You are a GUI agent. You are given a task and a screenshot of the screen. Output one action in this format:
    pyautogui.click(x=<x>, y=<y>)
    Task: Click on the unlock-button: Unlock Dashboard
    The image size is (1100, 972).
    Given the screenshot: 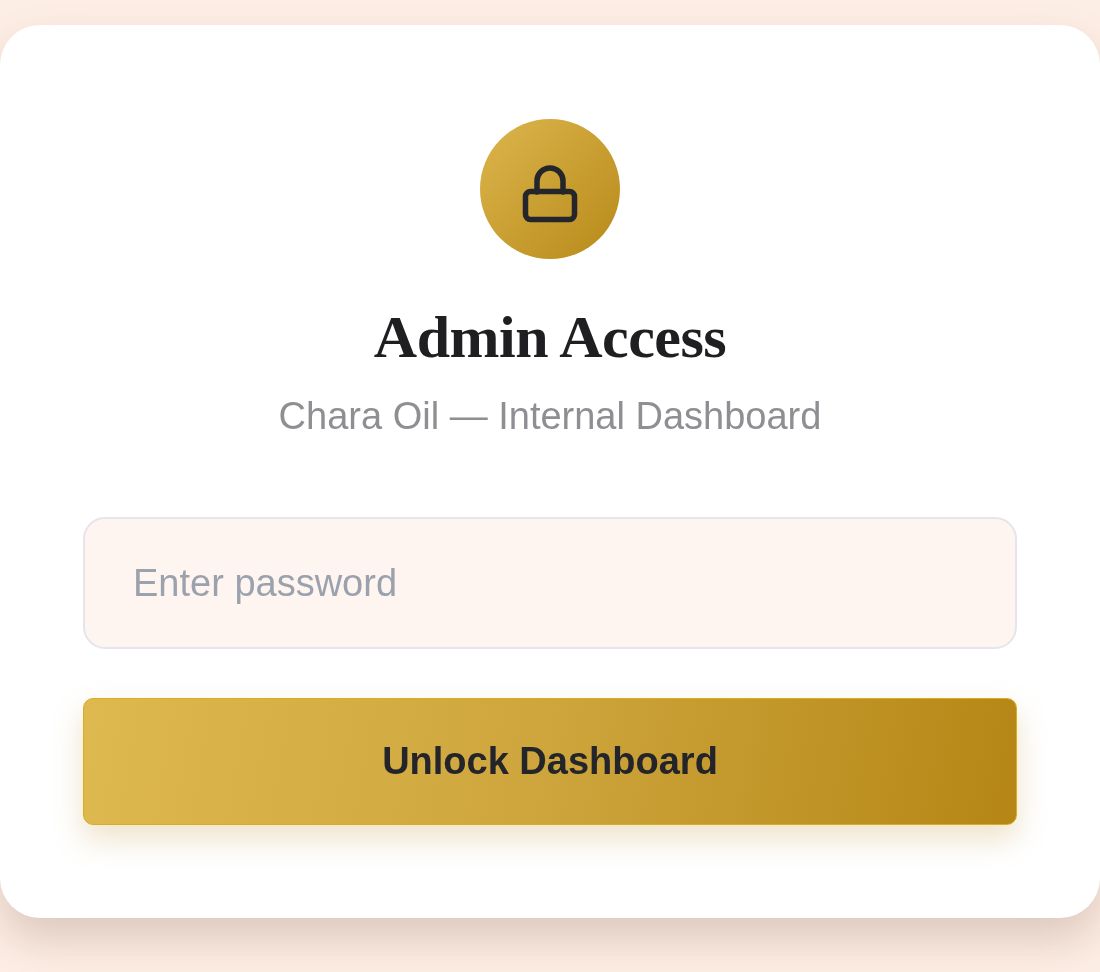 What is the action you would take?
    pyautogui.click(x=550, y=761)
    